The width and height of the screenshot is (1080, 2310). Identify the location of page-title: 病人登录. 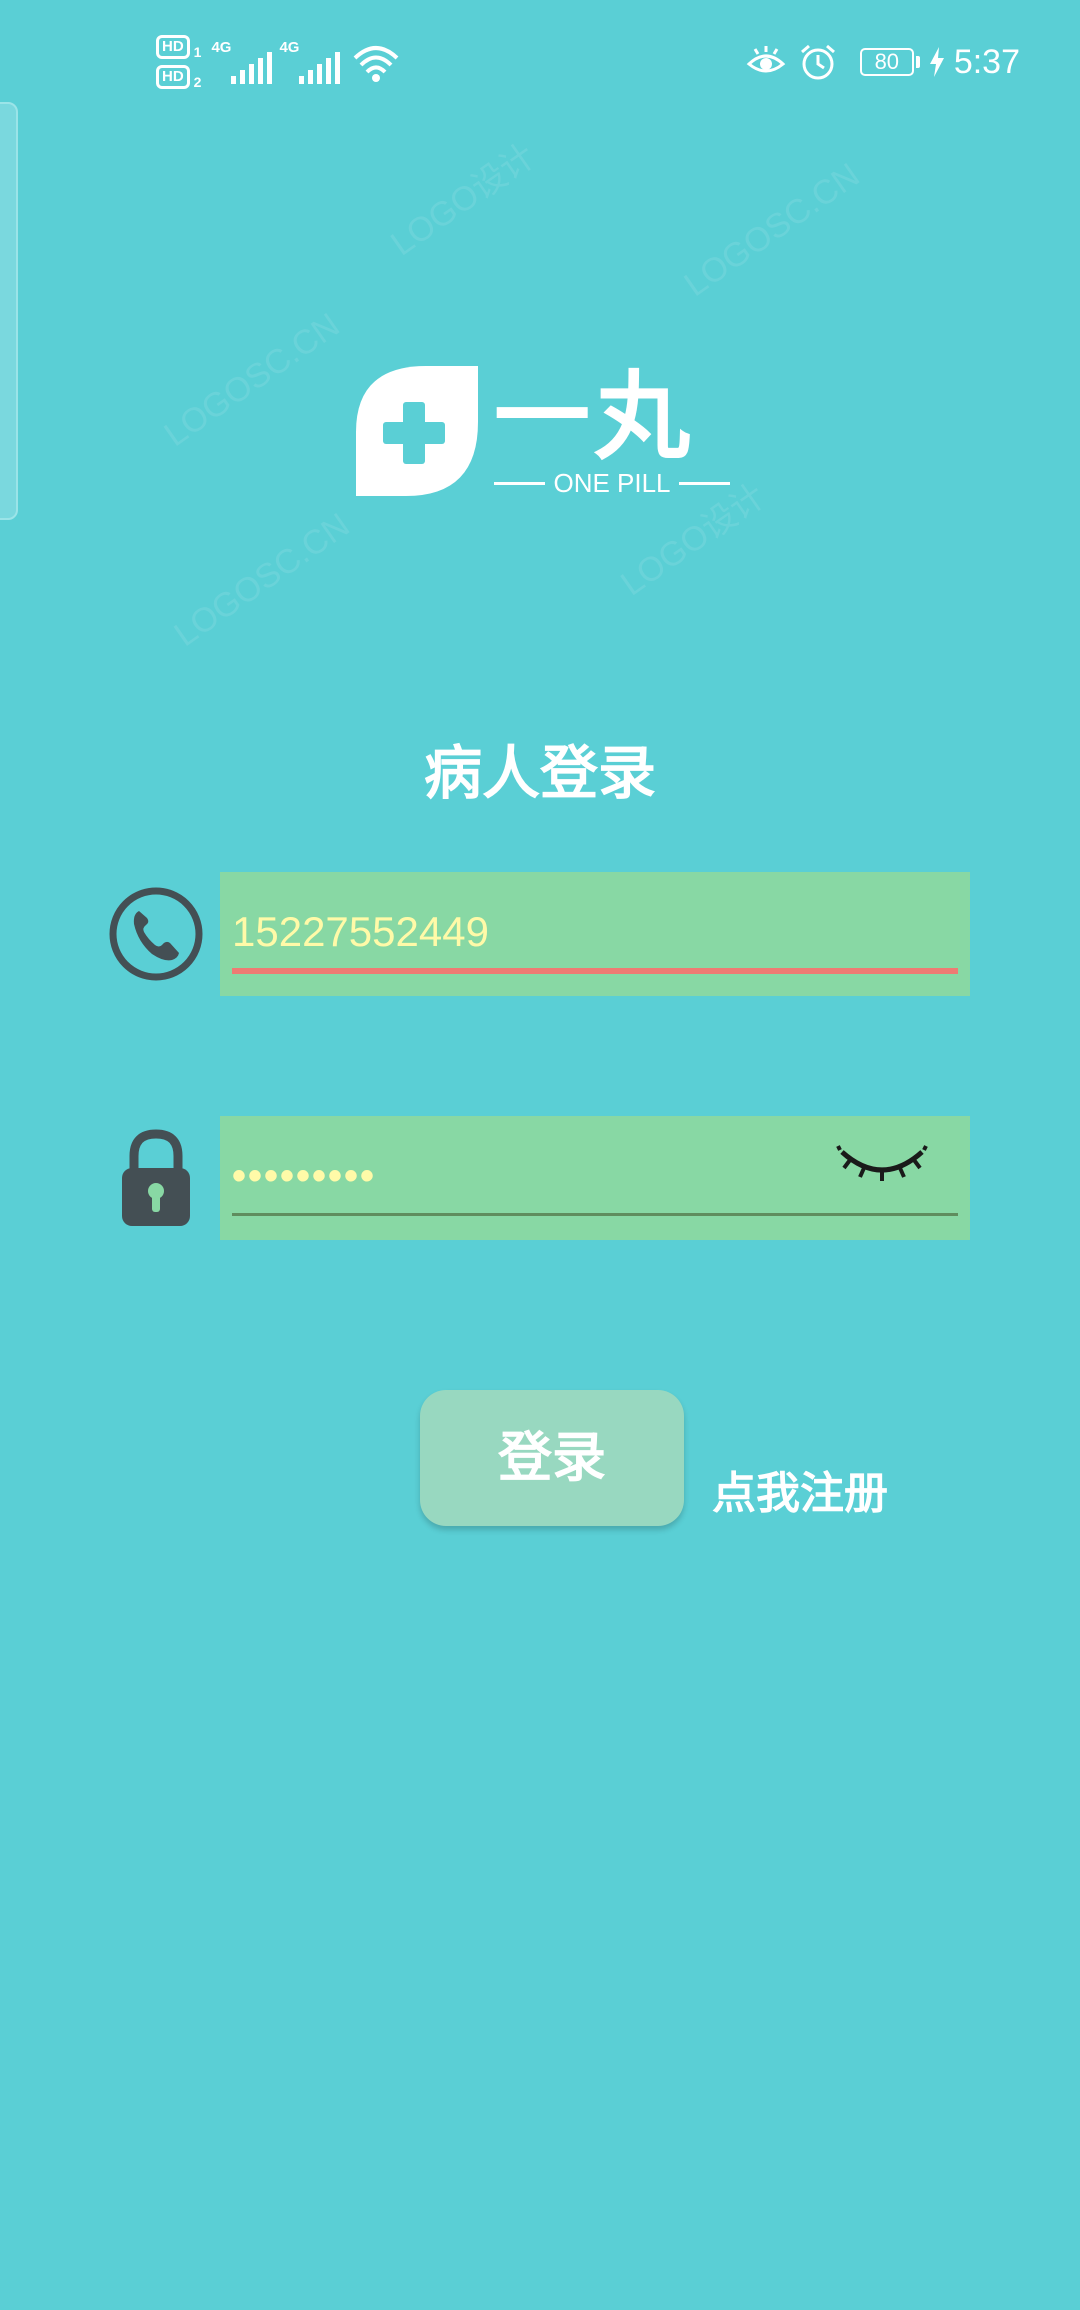
(539, 773).